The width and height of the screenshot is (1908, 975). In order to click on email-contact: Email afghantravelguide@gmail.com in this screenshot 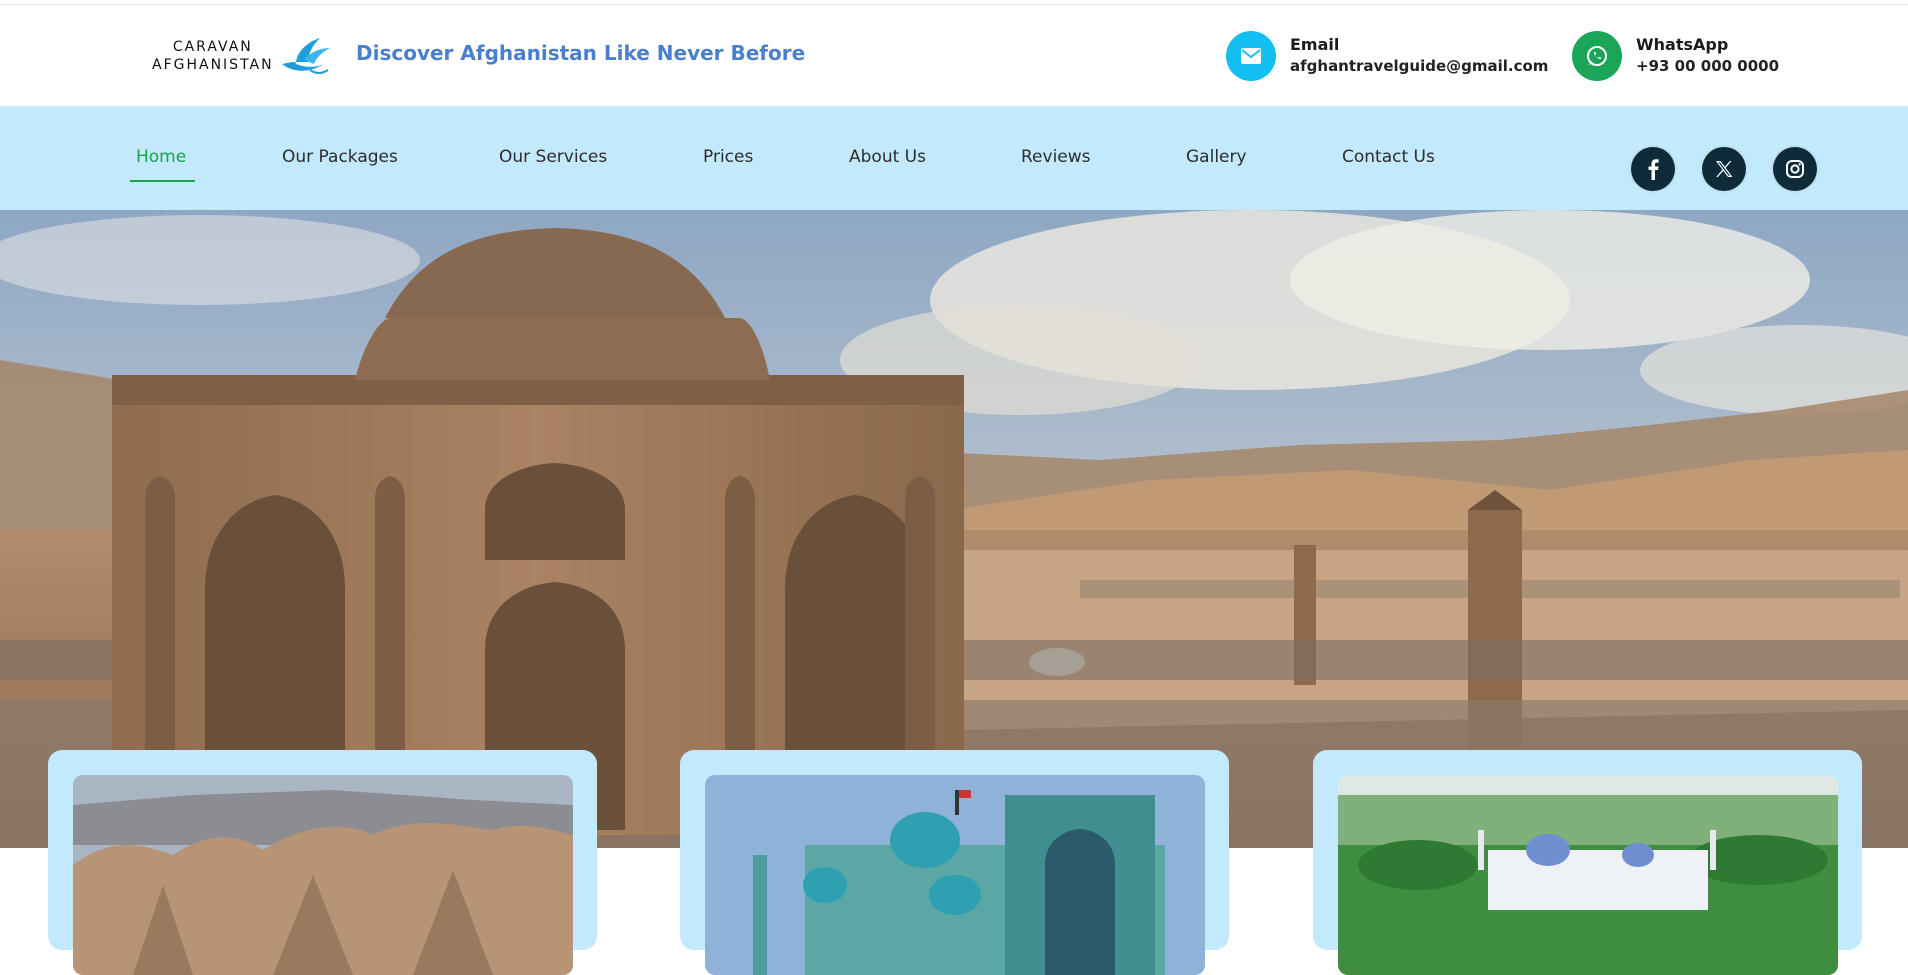, I will do `click(1387, 56)`.